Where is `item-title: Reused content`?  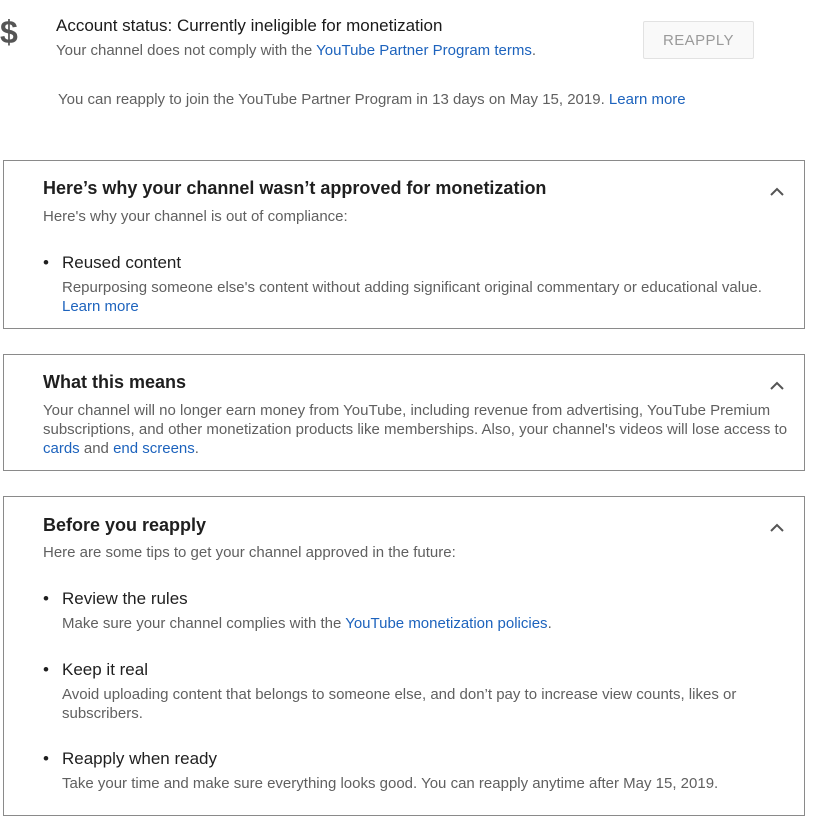
item-title: Reused content is located at coordinates (122, 262).